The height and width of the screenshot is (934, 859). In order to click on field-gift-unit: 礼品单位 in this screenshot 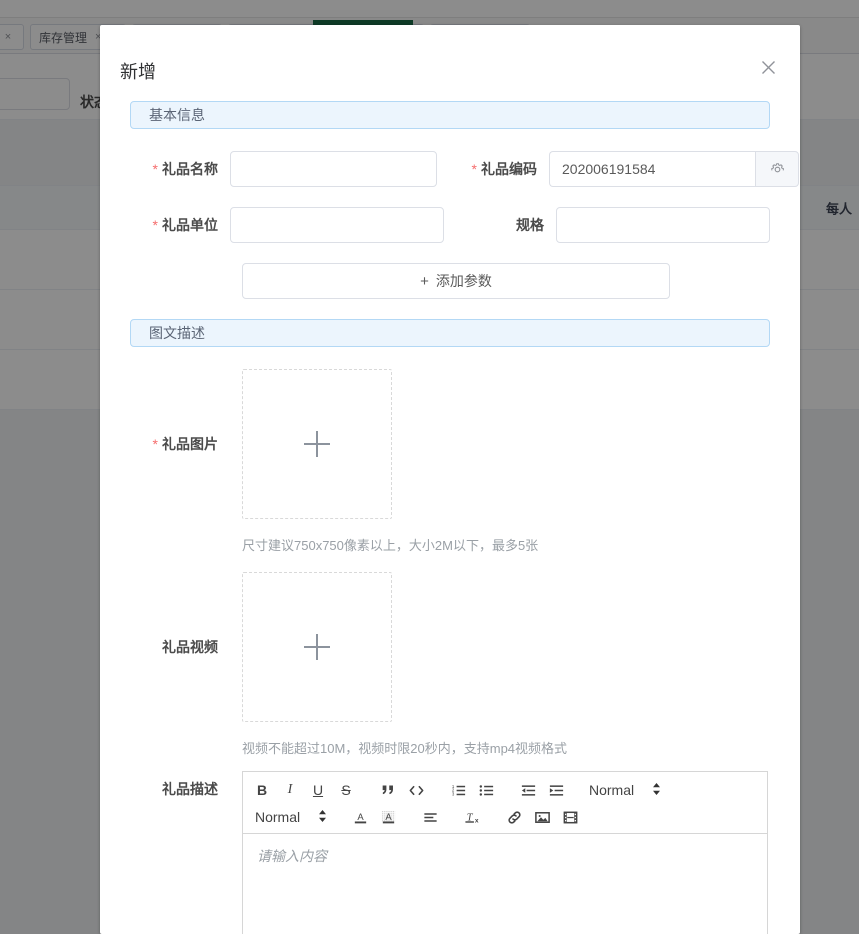, I will do `click(287, 225)`.